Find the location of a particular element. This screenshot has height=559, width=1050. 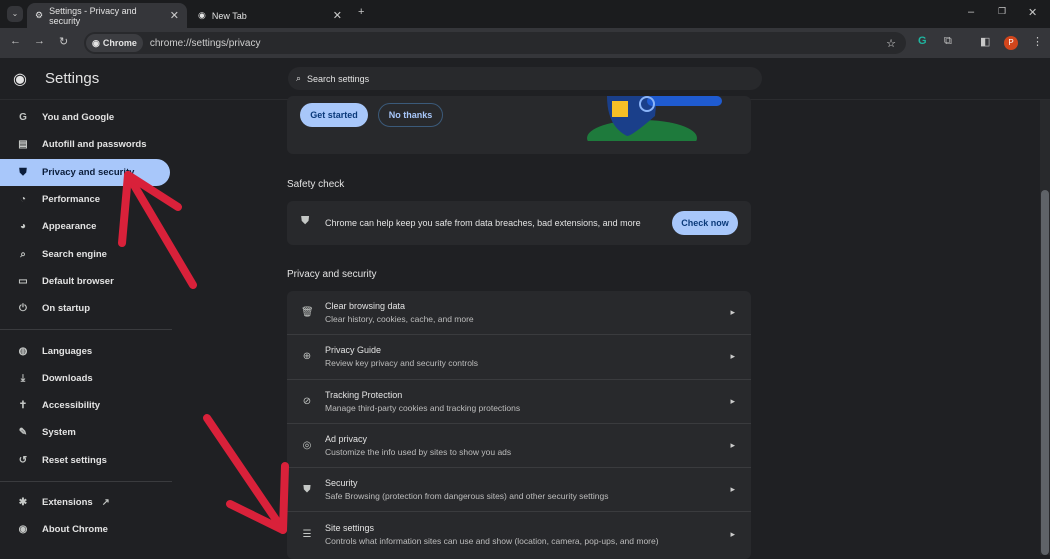

annotation-arrows is located at coordinates (203, 352).